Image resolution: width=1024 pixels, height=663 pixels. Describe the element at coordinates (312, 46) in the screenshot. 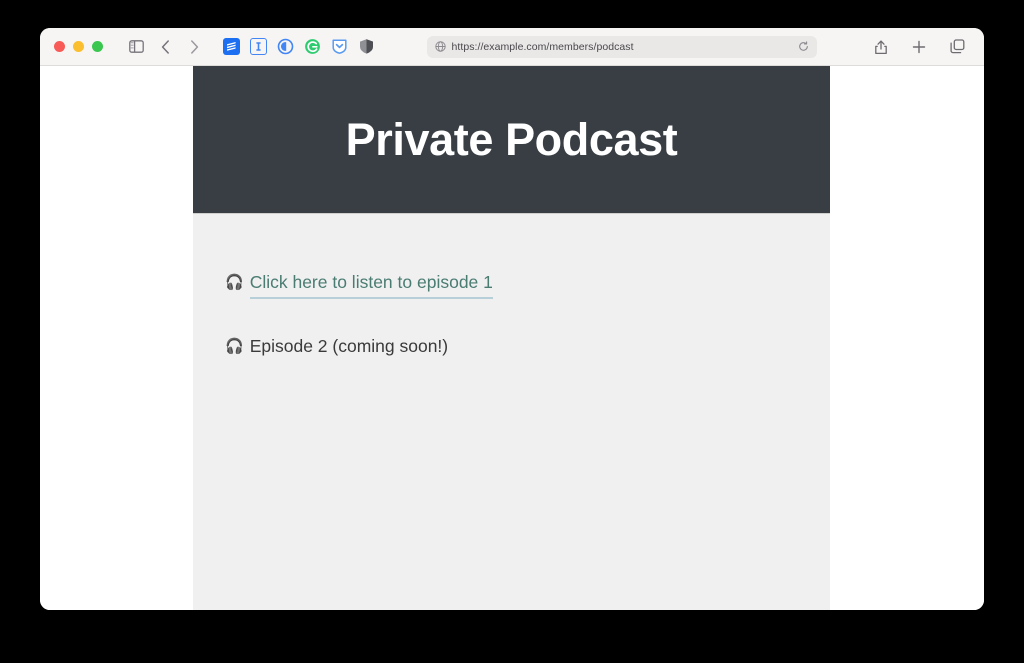

I see `grammarly-icon` at that location.